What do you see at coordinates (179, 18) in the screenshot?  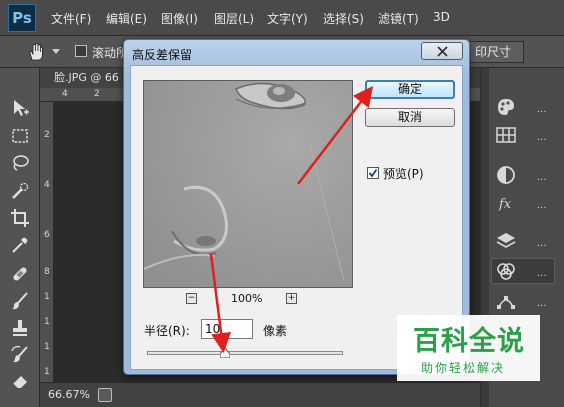 I see `menu-image: 图像(I)` at bounding box center [179, 18].